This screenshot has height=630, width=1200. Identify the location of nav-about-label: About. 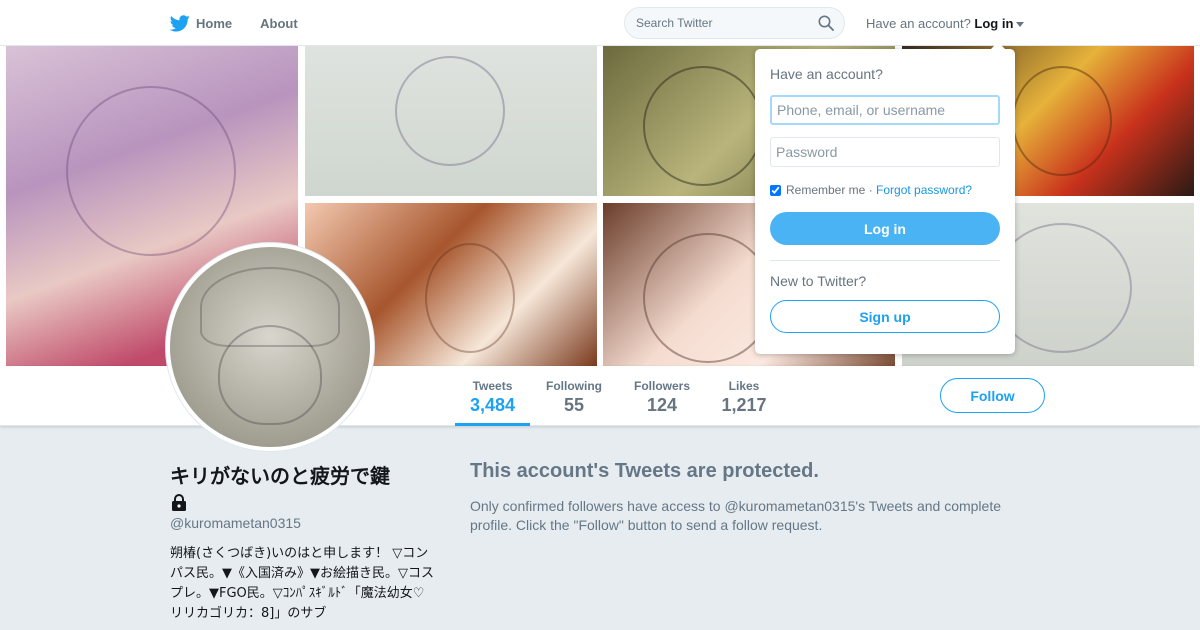
(279, 23).